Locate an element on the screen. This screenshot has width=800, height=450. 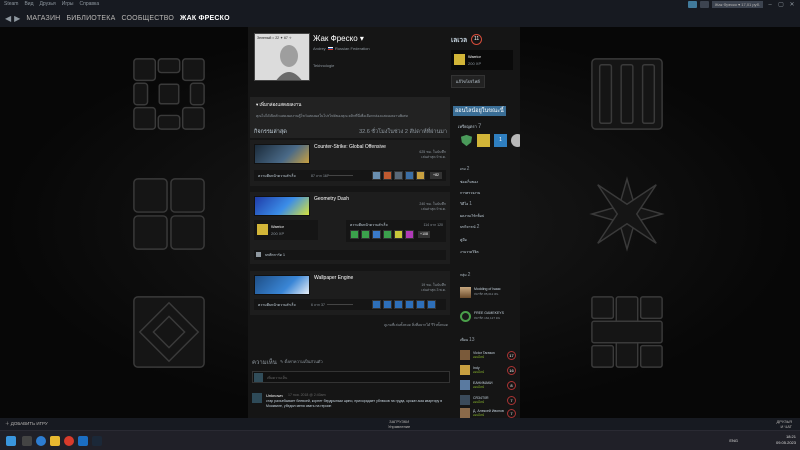
friend-item: ЕАНИМАКИ ออนไลน์ 8 is located at coordinates (489, 386).